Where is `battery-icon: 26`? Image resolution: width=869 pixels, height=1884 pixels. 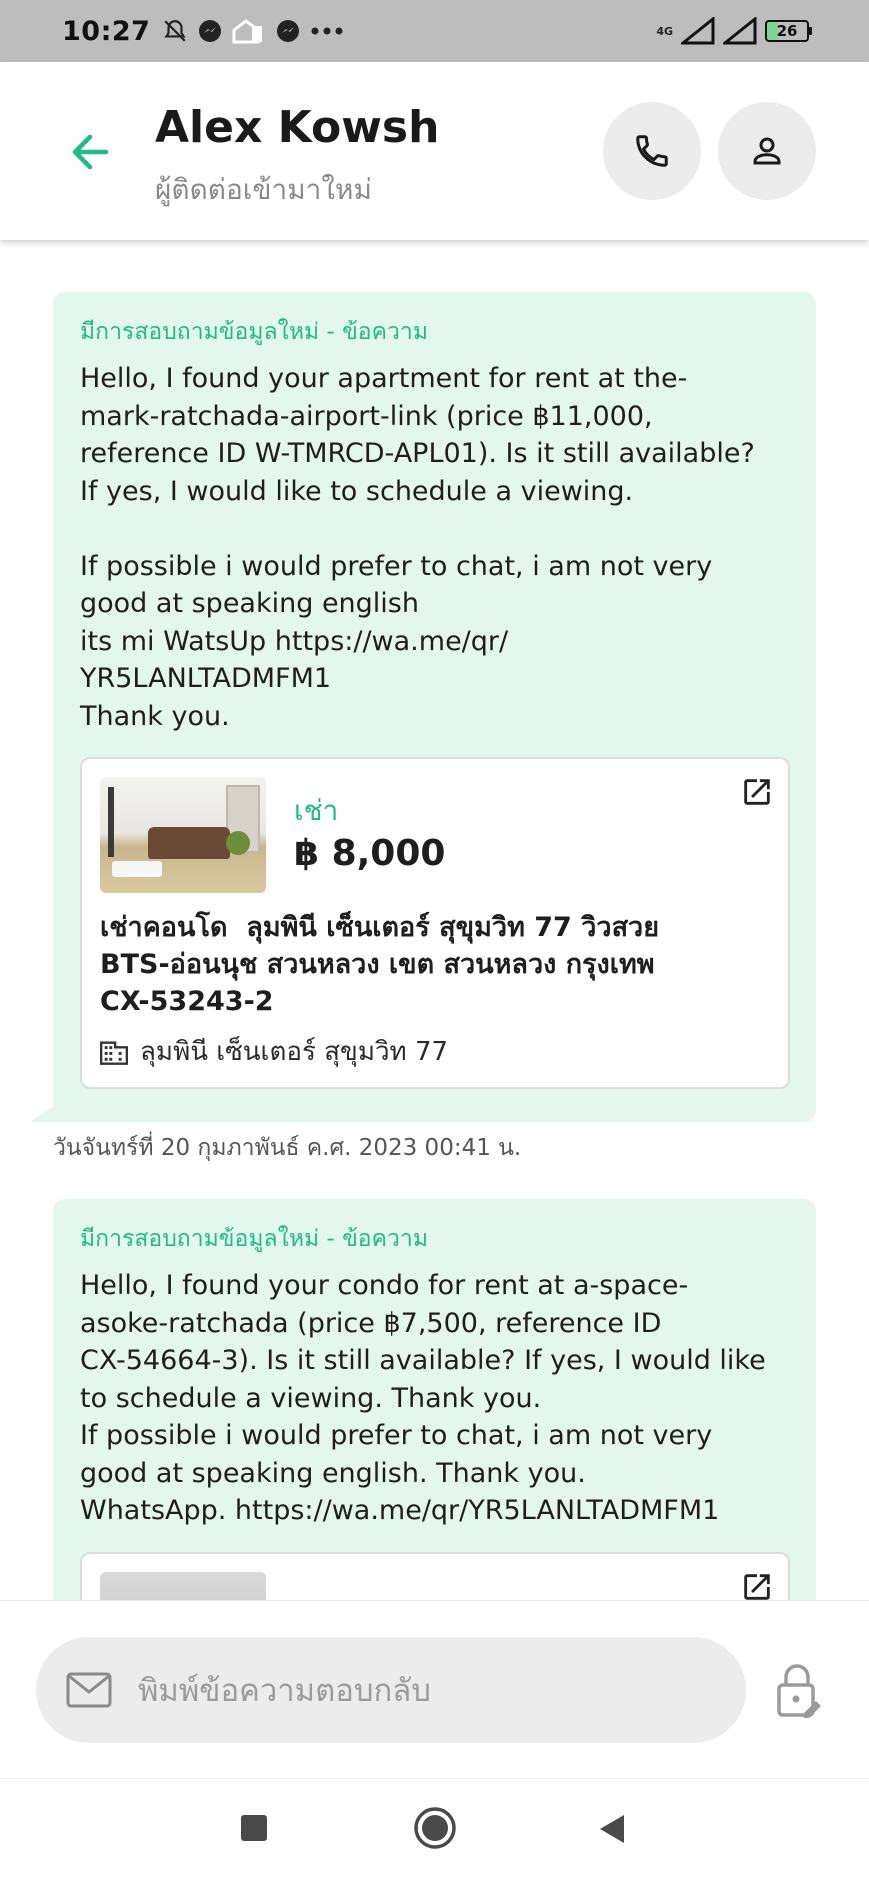
battery-icon: 26 is located at coordinates (788, 31).